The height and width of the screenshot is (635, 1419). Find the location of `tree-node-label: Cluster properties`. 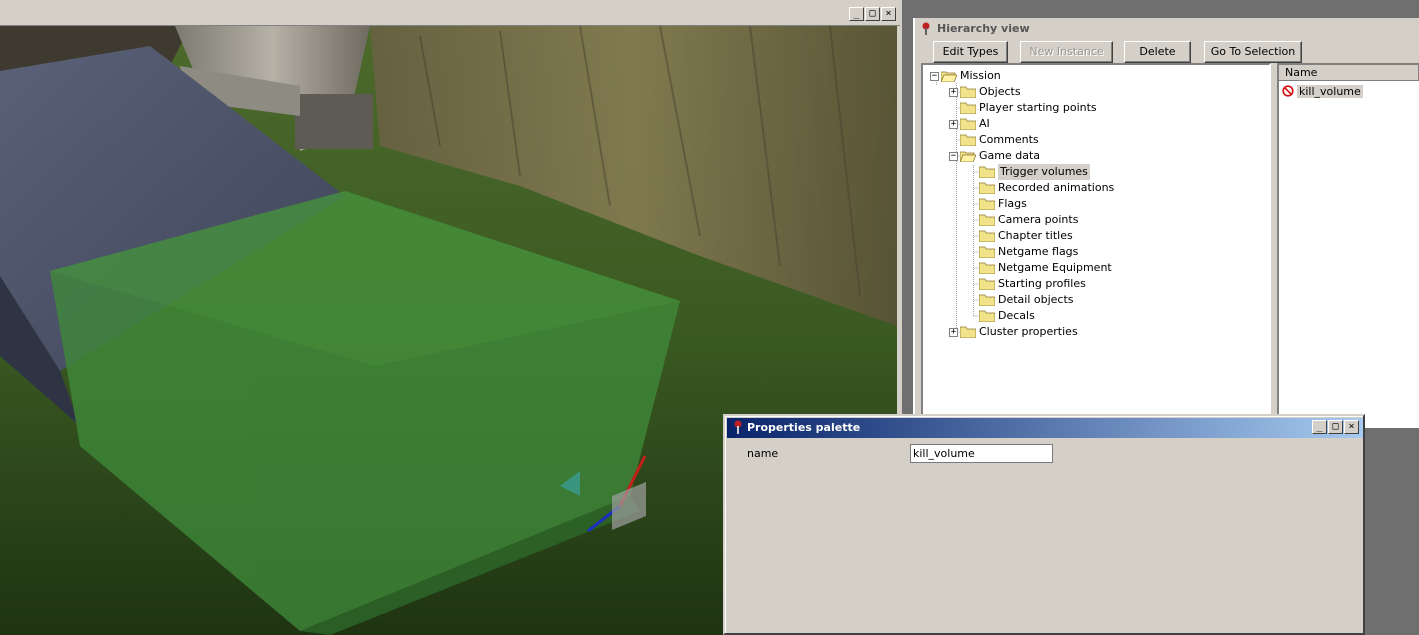

tree-node-label: Cluster properties is located at coordinates (1028, 331).